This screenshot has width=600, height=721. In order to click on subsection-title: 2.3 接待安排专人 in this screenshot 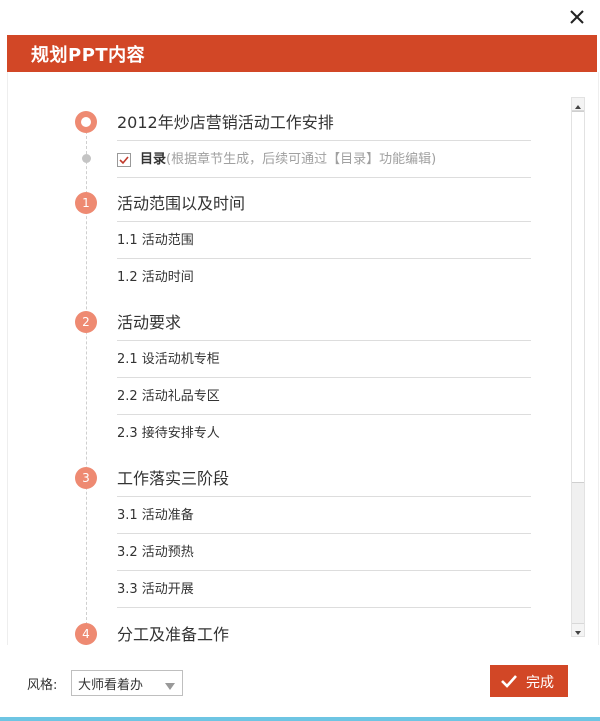, I will do `click(168, 433)`.